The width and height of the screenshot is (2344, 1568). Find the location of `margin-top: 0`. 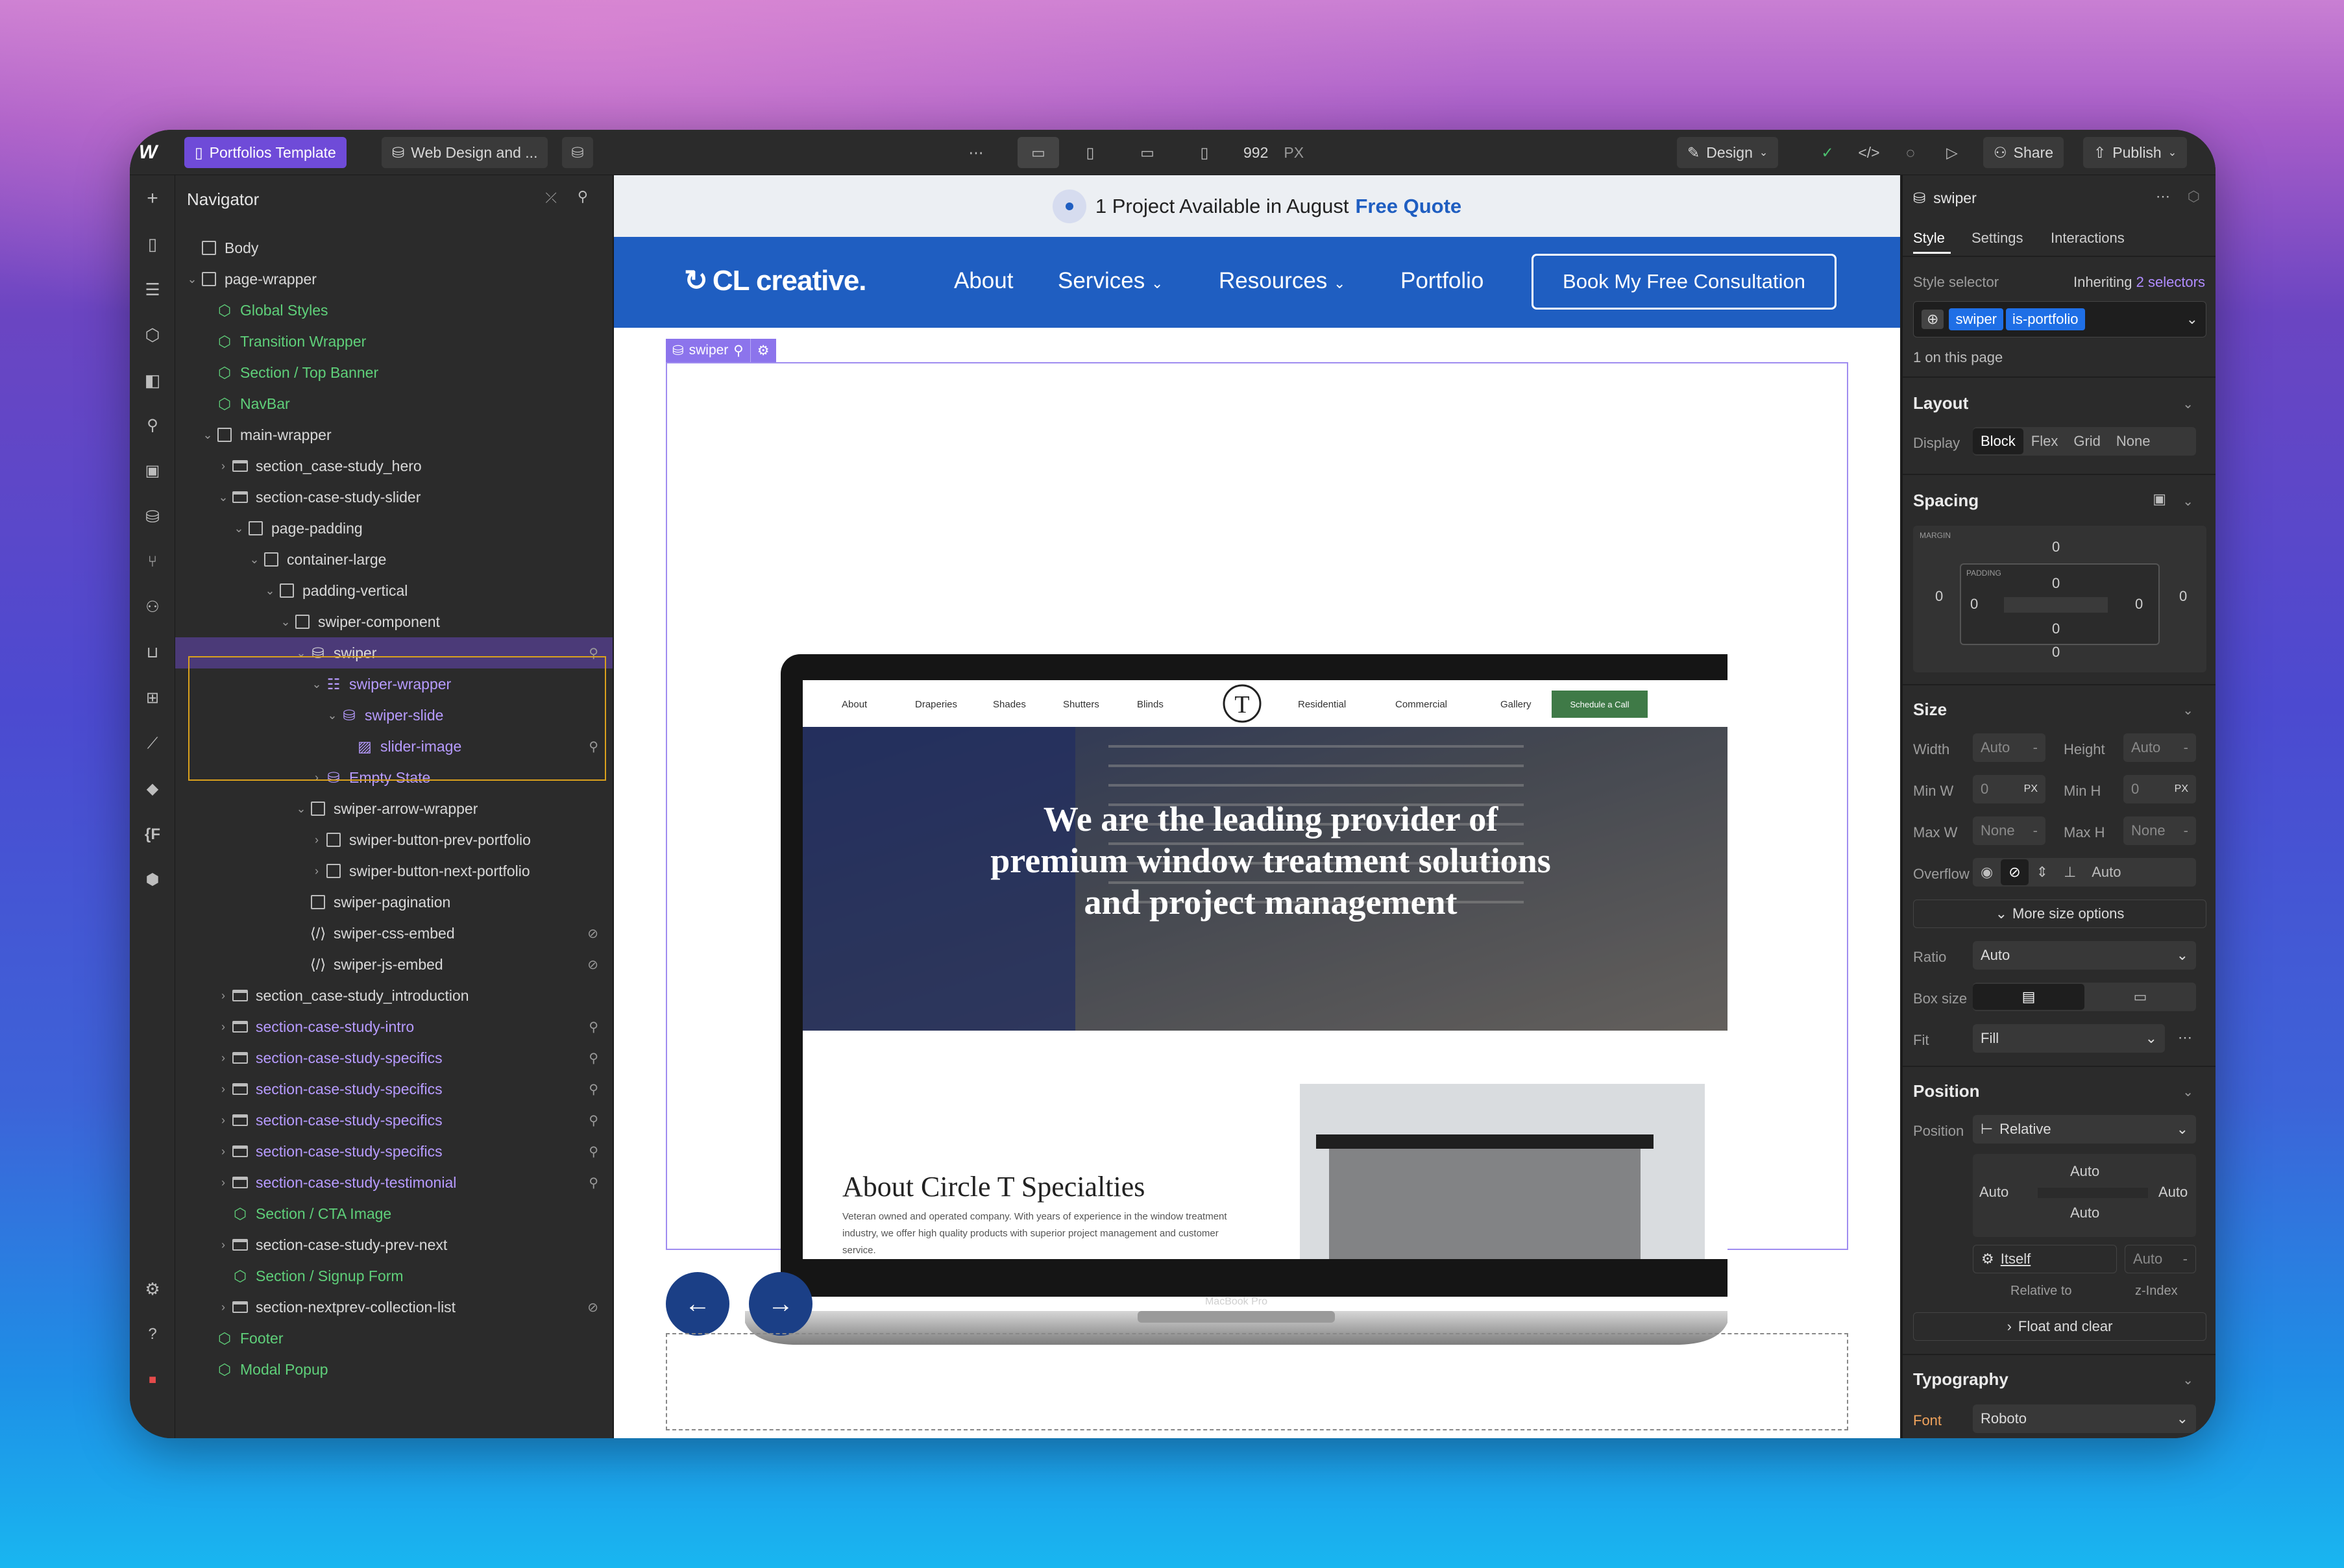

margin-top: 0 is located at coordinates (2056, 547).